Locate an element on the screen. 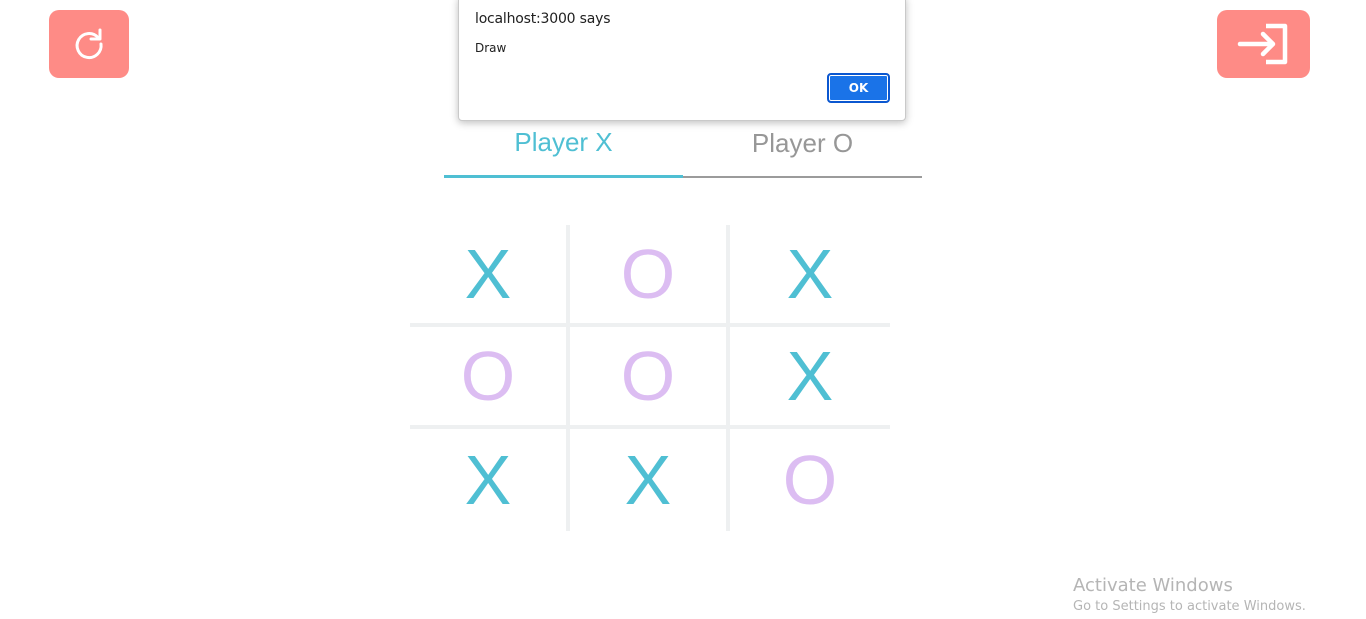  watermark-title: Activate Windows is located at coordinates (1153, 585).